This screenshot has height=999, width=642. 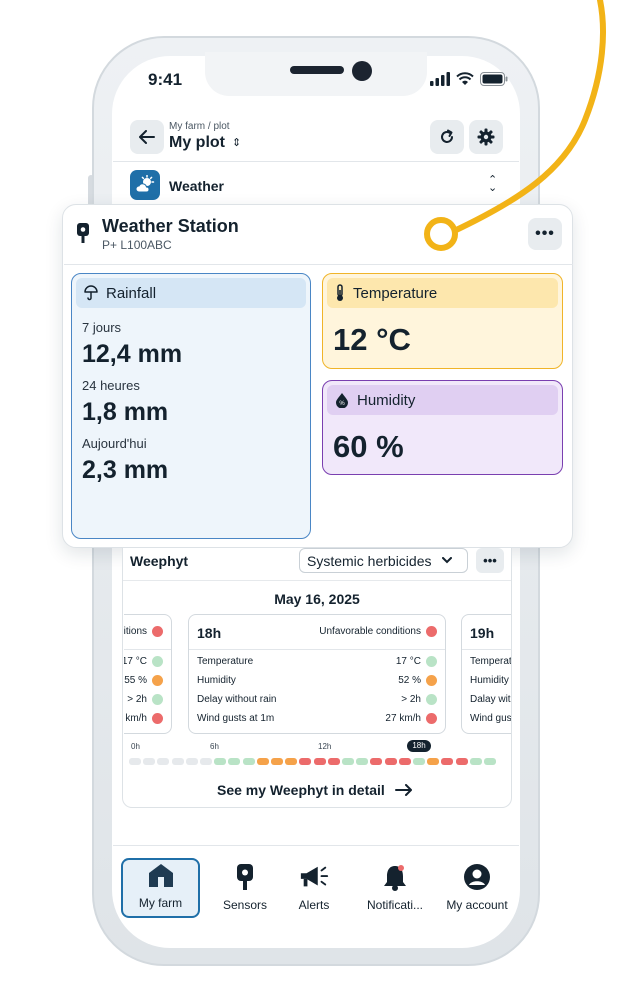 What do you see at coordinates (170, 226) in the screenshot?
I see `station-title: Weather Station` at bounding box center [170, 226].